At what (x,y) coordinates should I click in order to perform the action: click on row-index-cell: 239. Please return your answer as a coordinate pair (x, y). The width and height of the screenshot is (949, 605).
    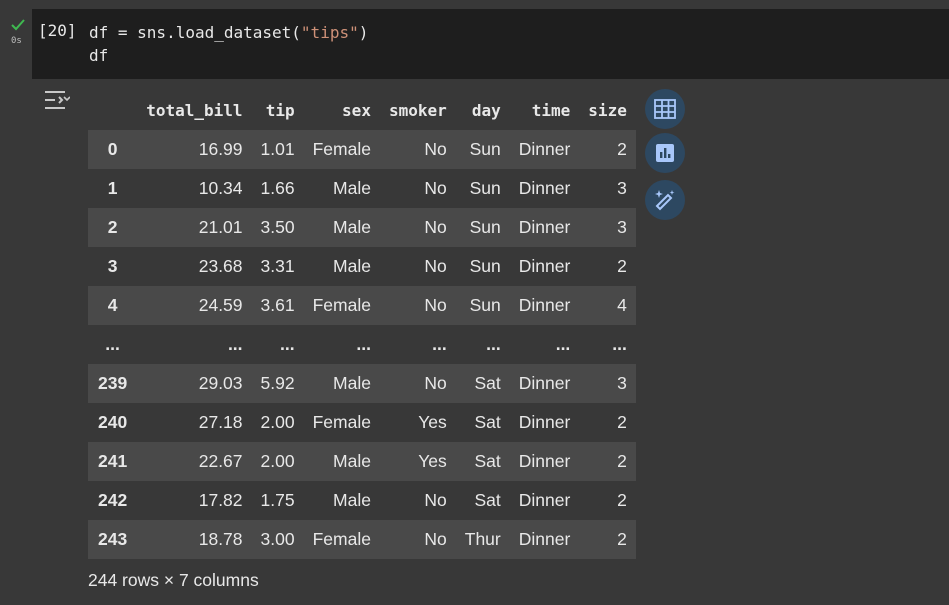
    Looking at the image, I should click on (113, 383).